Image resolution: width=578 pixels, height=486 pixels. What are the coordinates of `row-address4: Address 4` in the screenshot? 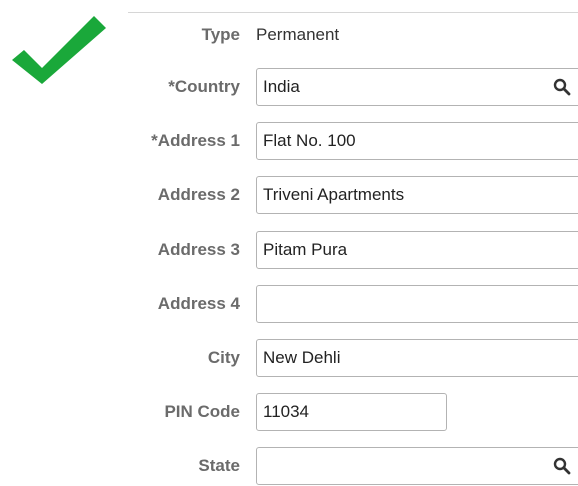 It's located at (289, 304).